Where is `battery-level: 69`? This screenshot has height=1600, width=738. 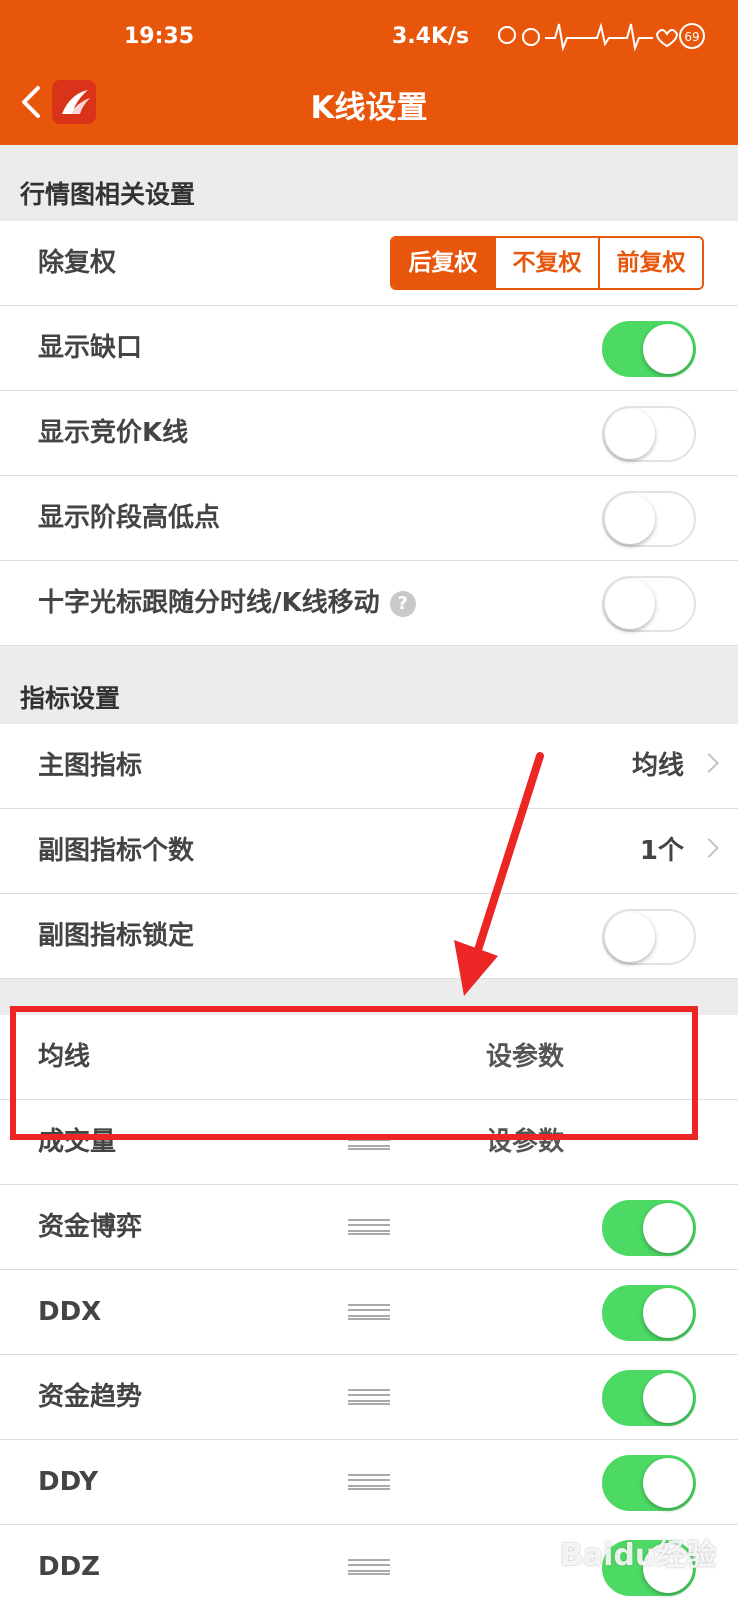 battery-level: 69 is located at coordinates (691, 37).